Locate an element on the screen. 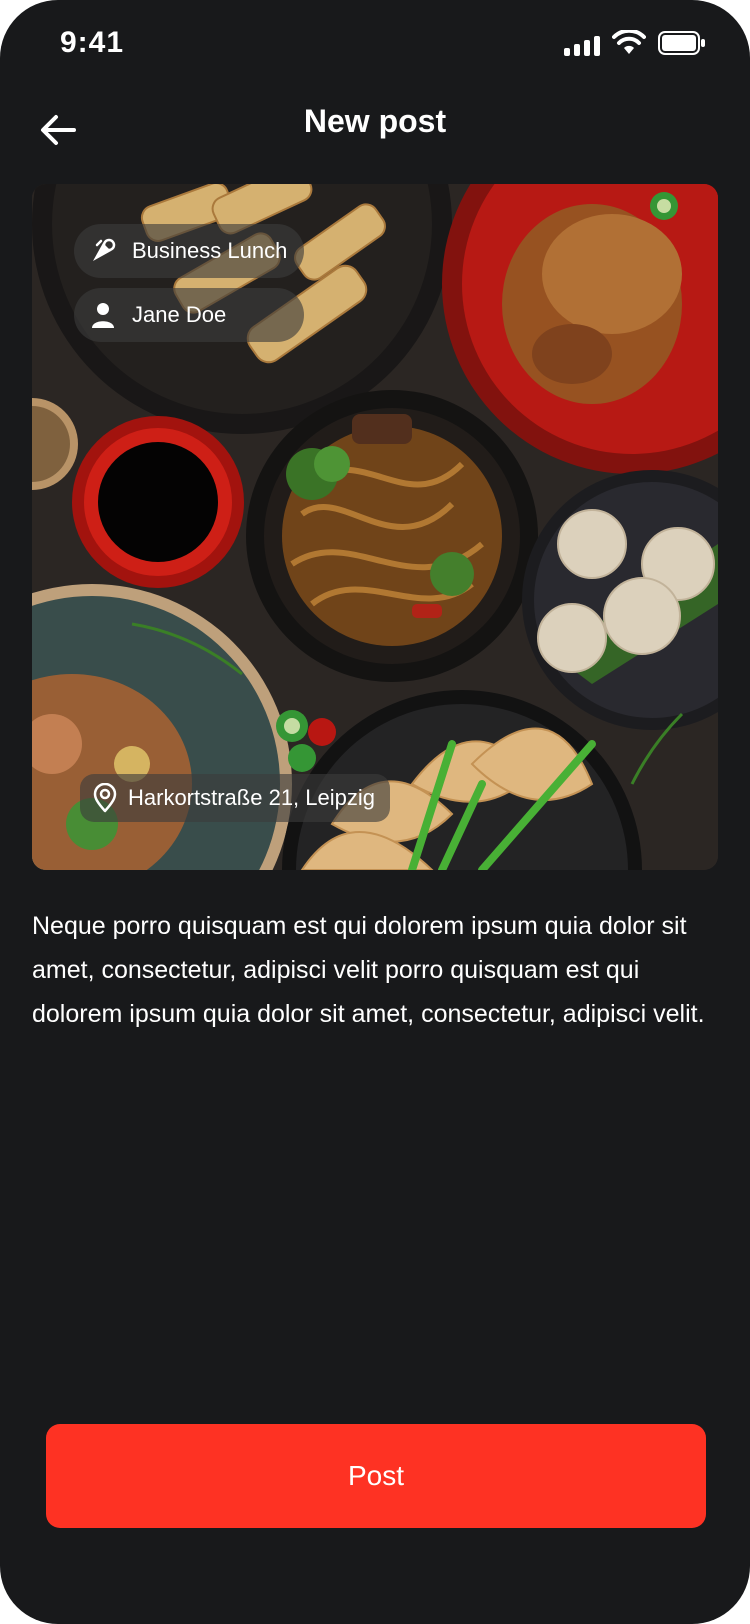 Image resolution: width=750 pixels, height=1624 pixels. post-button: Post is located at coordinates (376, 1476).